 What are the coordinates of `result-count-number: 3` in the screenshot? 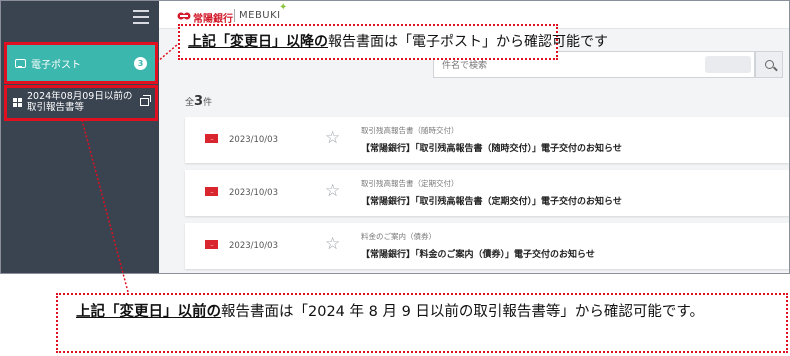 It's located at (199, 101).